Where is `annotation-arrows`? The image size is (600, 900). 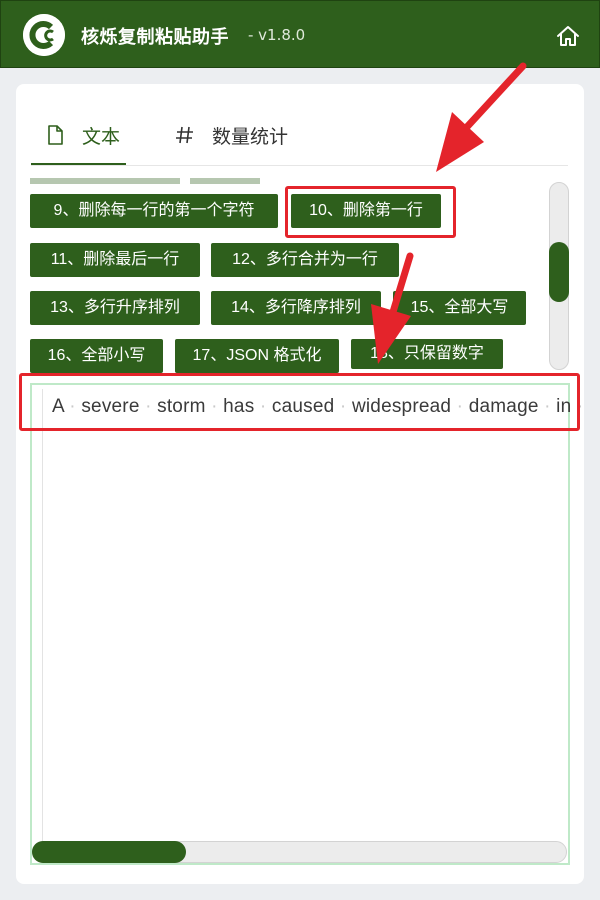 annotation-arrows is located at coordinates (449, 213).